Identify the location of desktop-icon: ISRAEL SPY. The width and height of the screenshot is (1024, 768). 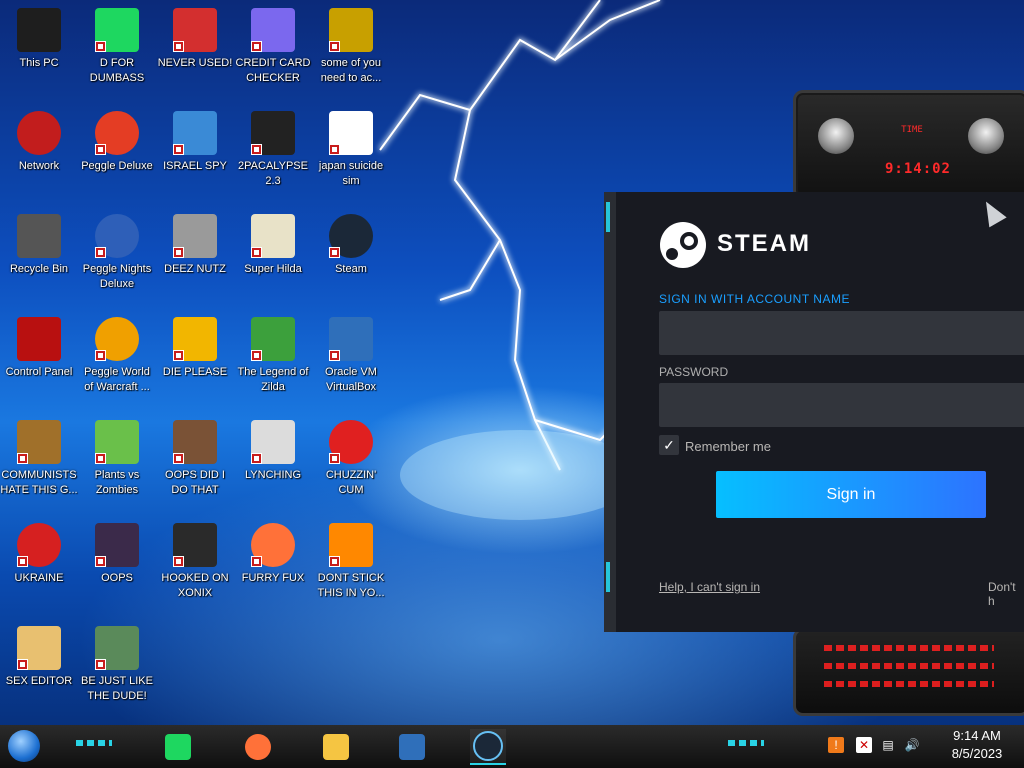
(195, 153).